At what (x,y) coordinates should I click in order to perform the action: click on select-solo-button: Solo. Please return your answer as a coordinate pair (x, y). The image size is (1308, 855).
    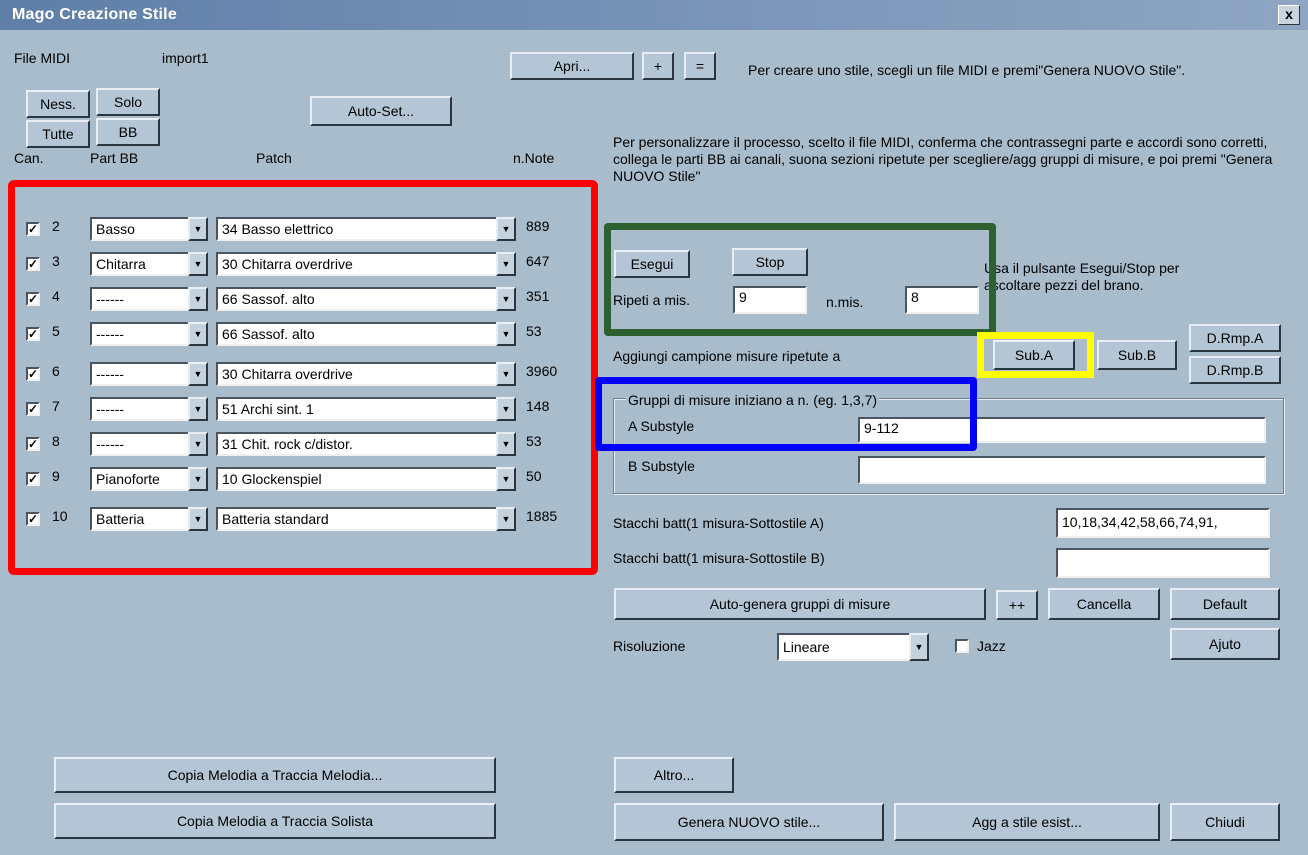
    Looking at the image, I should click on (128, 102).